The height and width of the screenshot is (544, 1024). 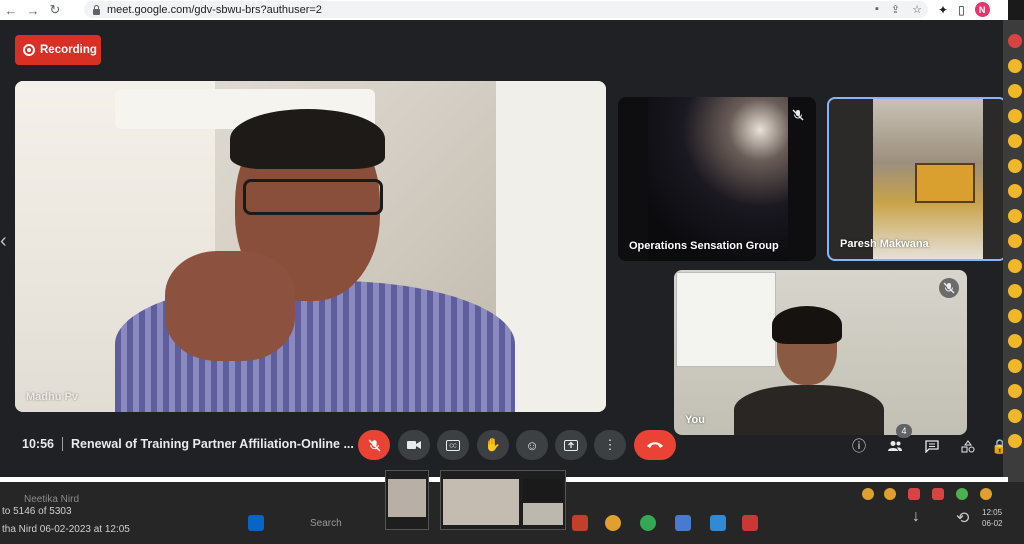 I want to click on heart-emoji-icon, so click(x=1015, y=41).